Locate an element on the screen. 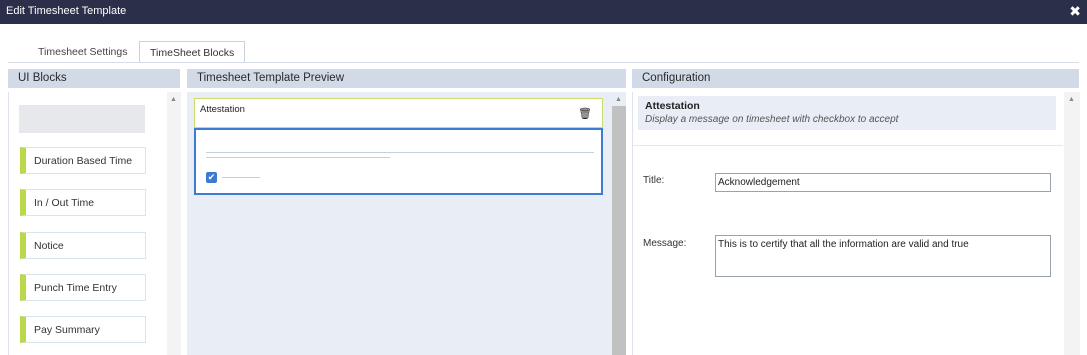 The width and height of the screenshot is (1087, 355). configuration-scrollbar: ▲ is located at coordinates (1072, 223).